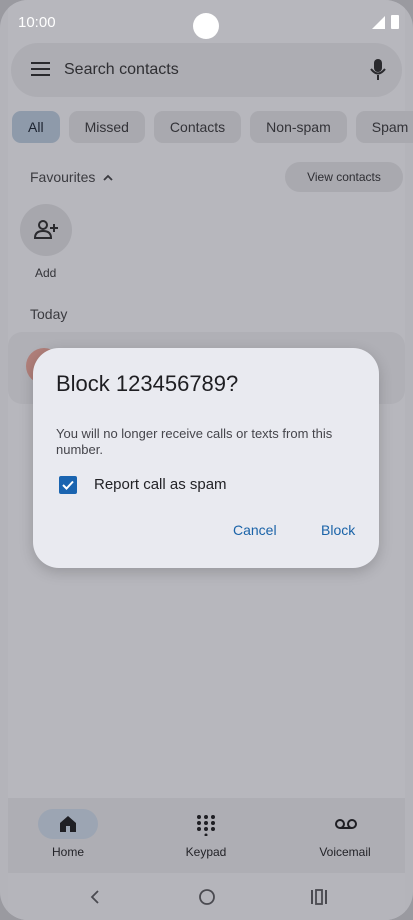 This screenshot has height=920, width=413. Describe the element at coordinates (147, 383) in the screenshot. I see `dialog-title: Block 123456789?` at that location.